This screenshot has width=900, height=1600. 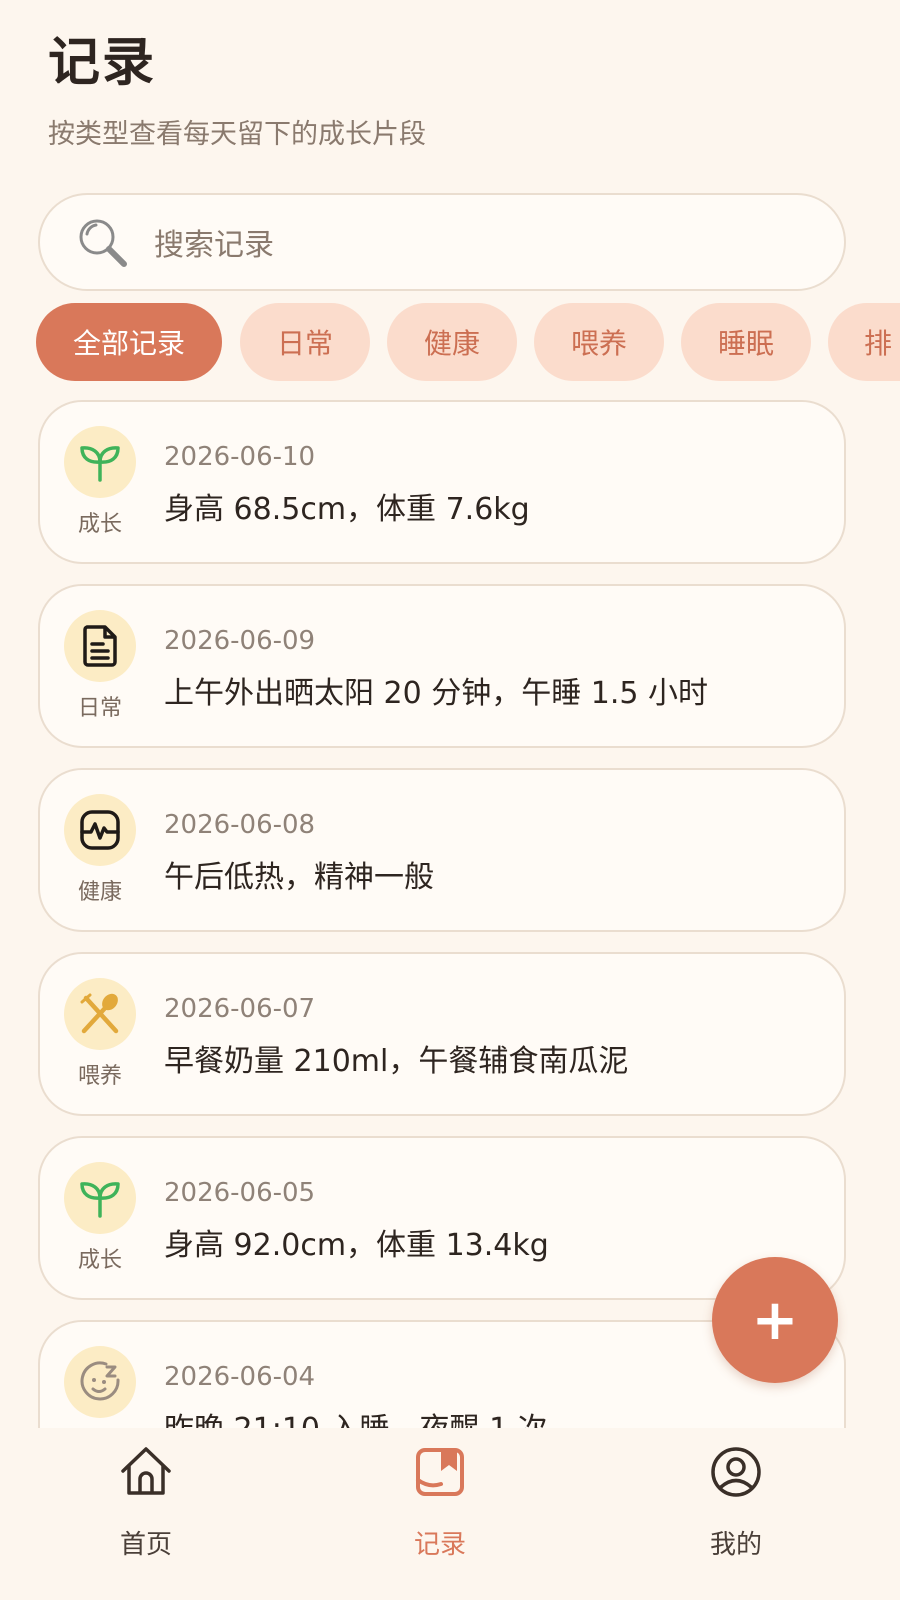 What do you see at coordinates (442, 1218) in the screenshot?
I see `record-card: 成长 2026-06-05 身高 92.0cm，体重 13.4kg` at bounding box center [442, 1218].